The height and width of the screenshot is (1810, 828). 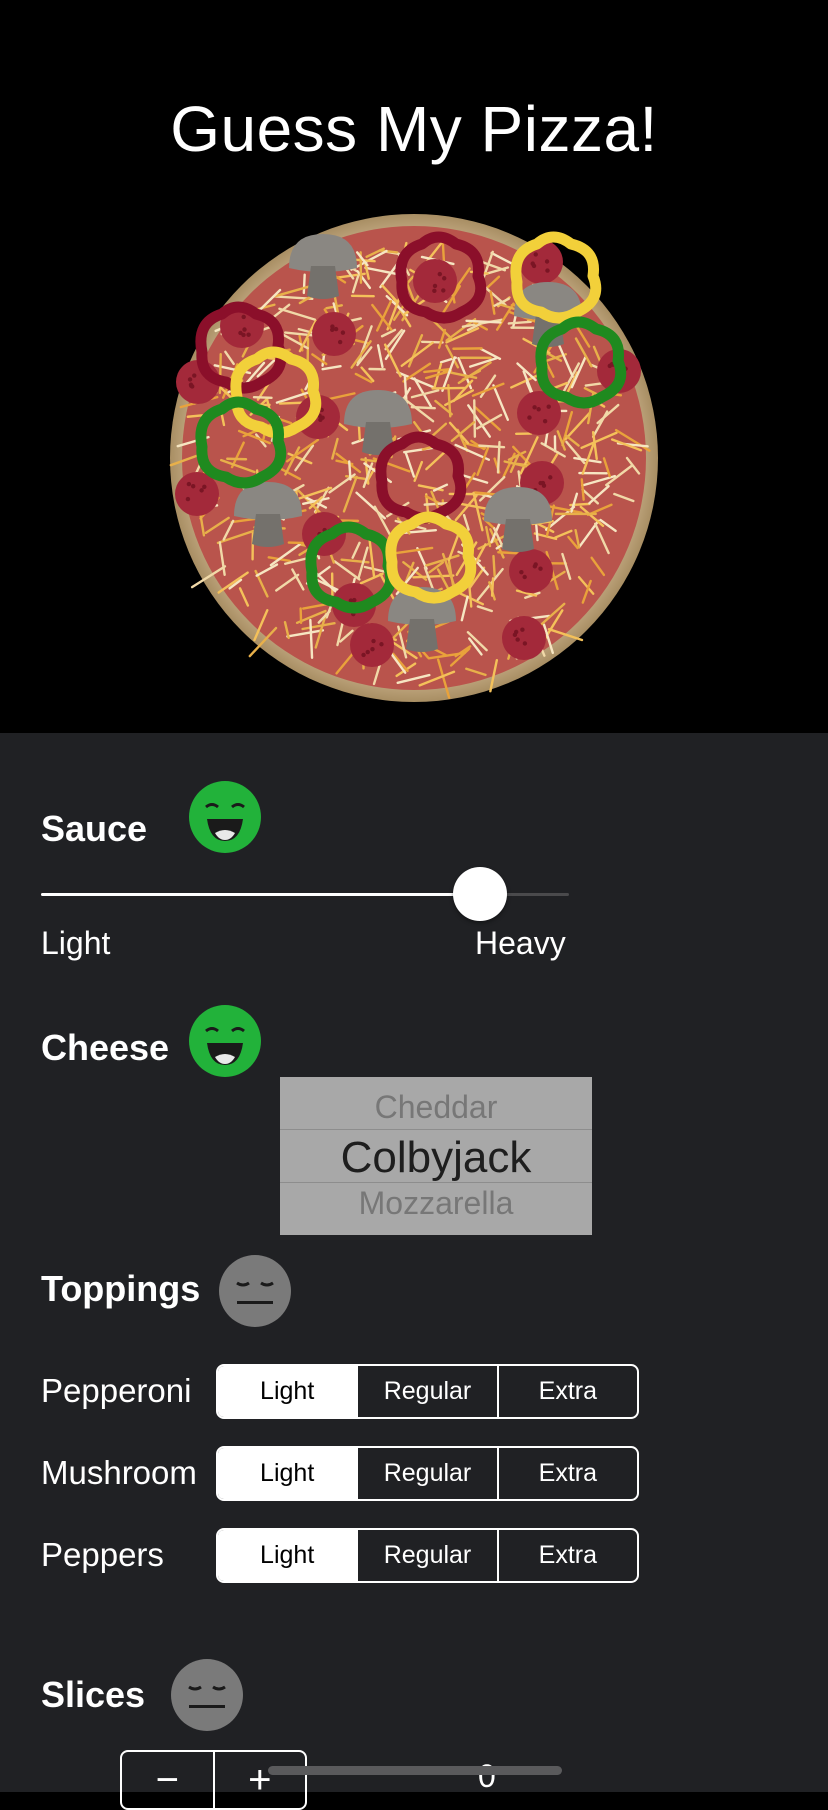 I want to click on page-title: Guess My Pizza!, so click(x=414, y=129).